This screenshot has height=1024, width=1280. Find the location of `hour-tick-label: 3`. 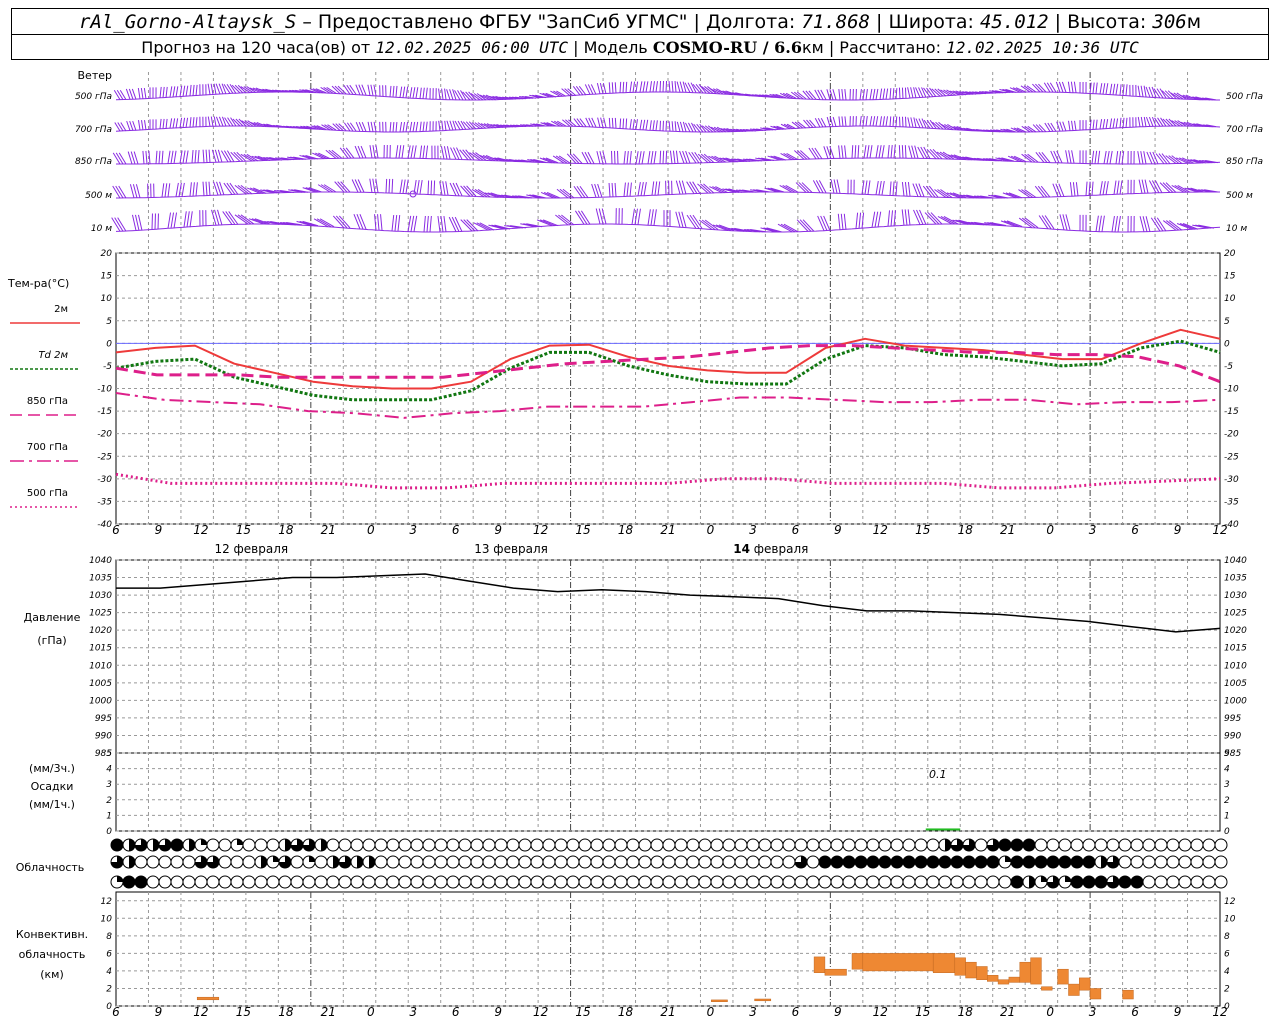

hour-tick-label: 3 is located at coordinates (413, 530).